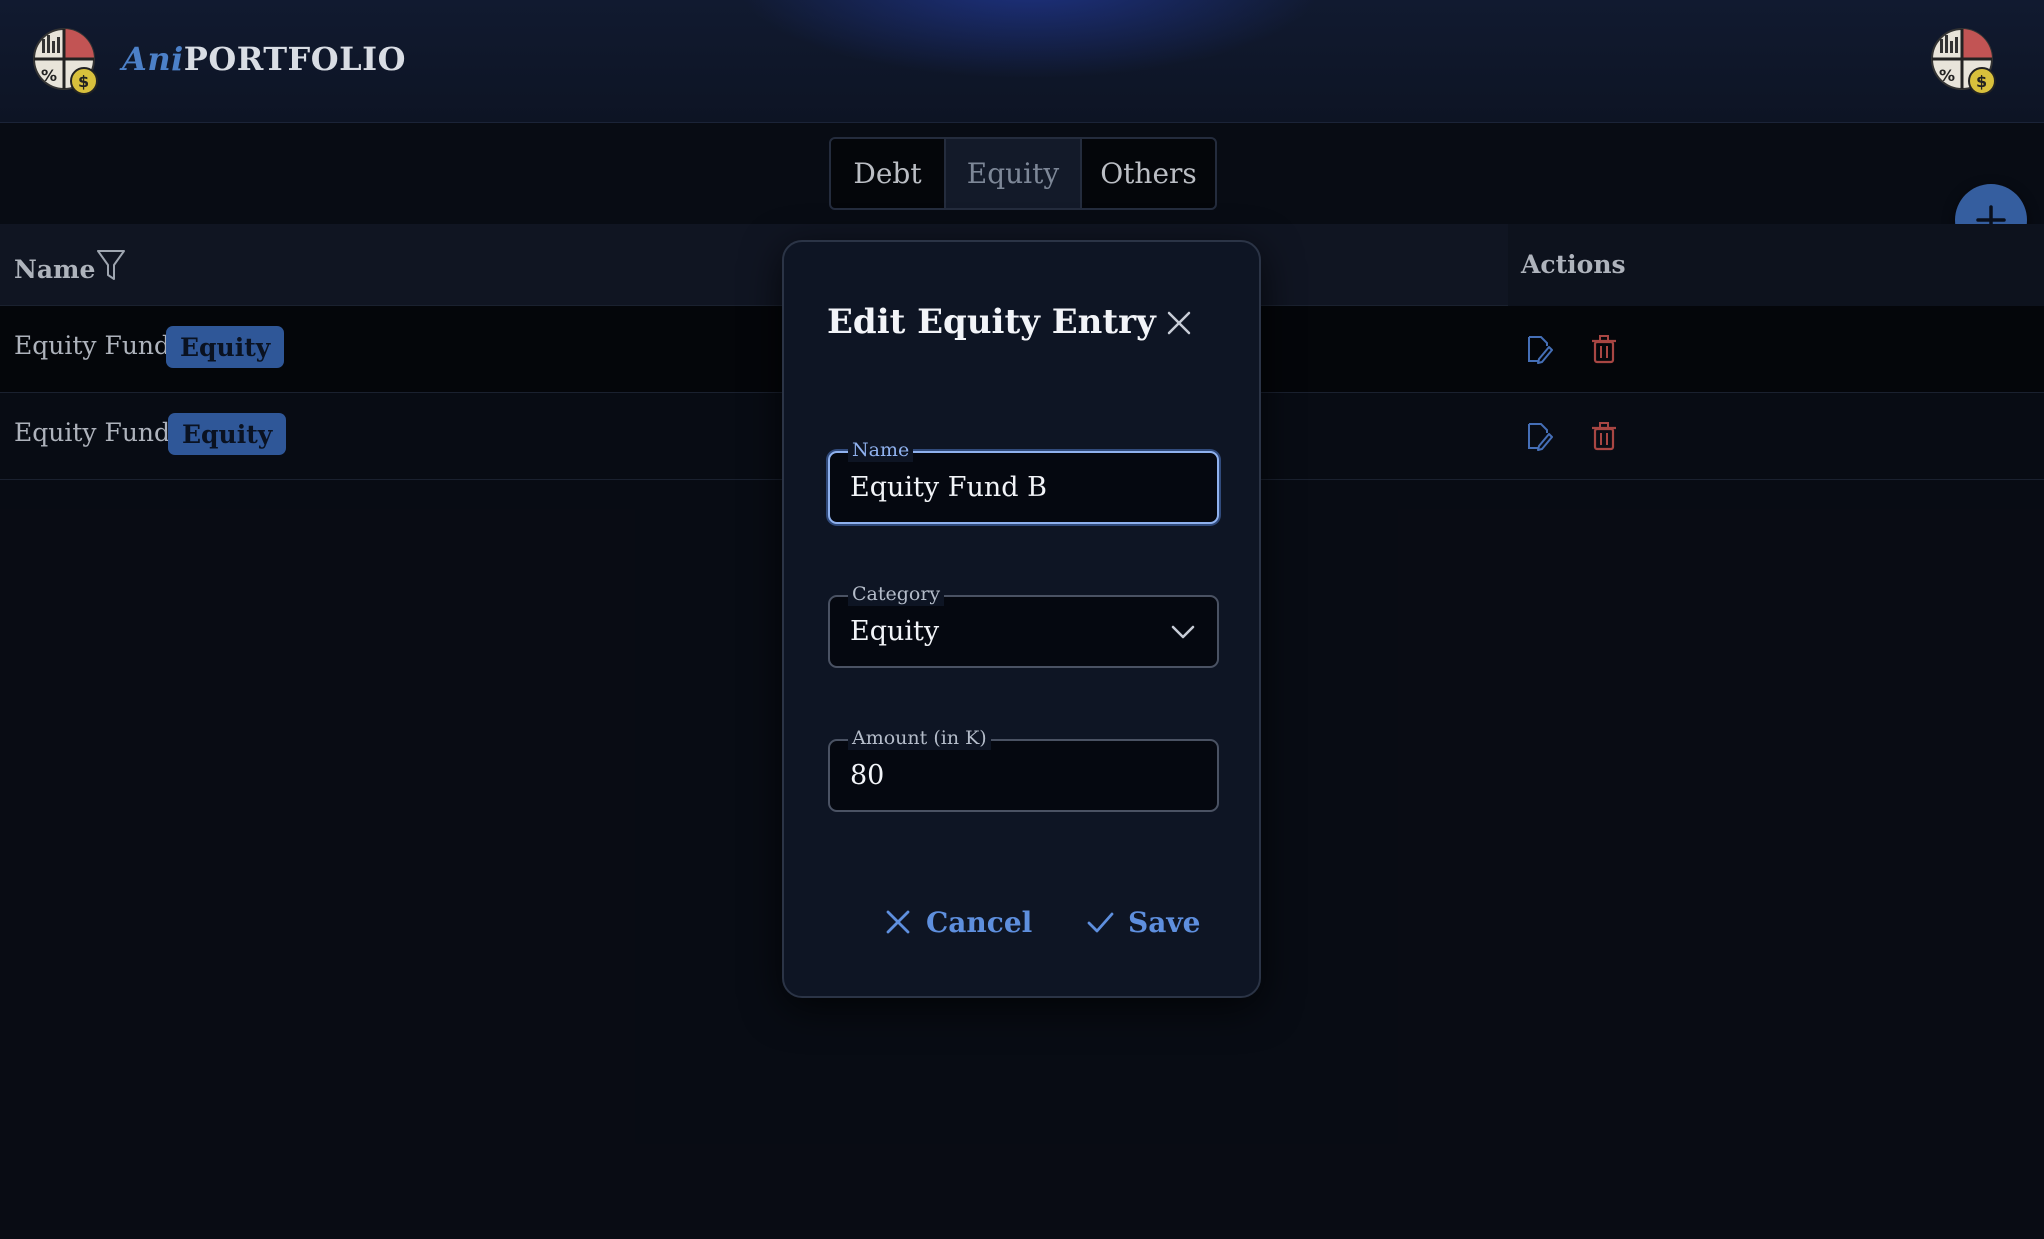  What do you see at coordinates (153, 59) in the screenshot?
I see `brand-prefix: Ani` at bounding box center [153, 59].